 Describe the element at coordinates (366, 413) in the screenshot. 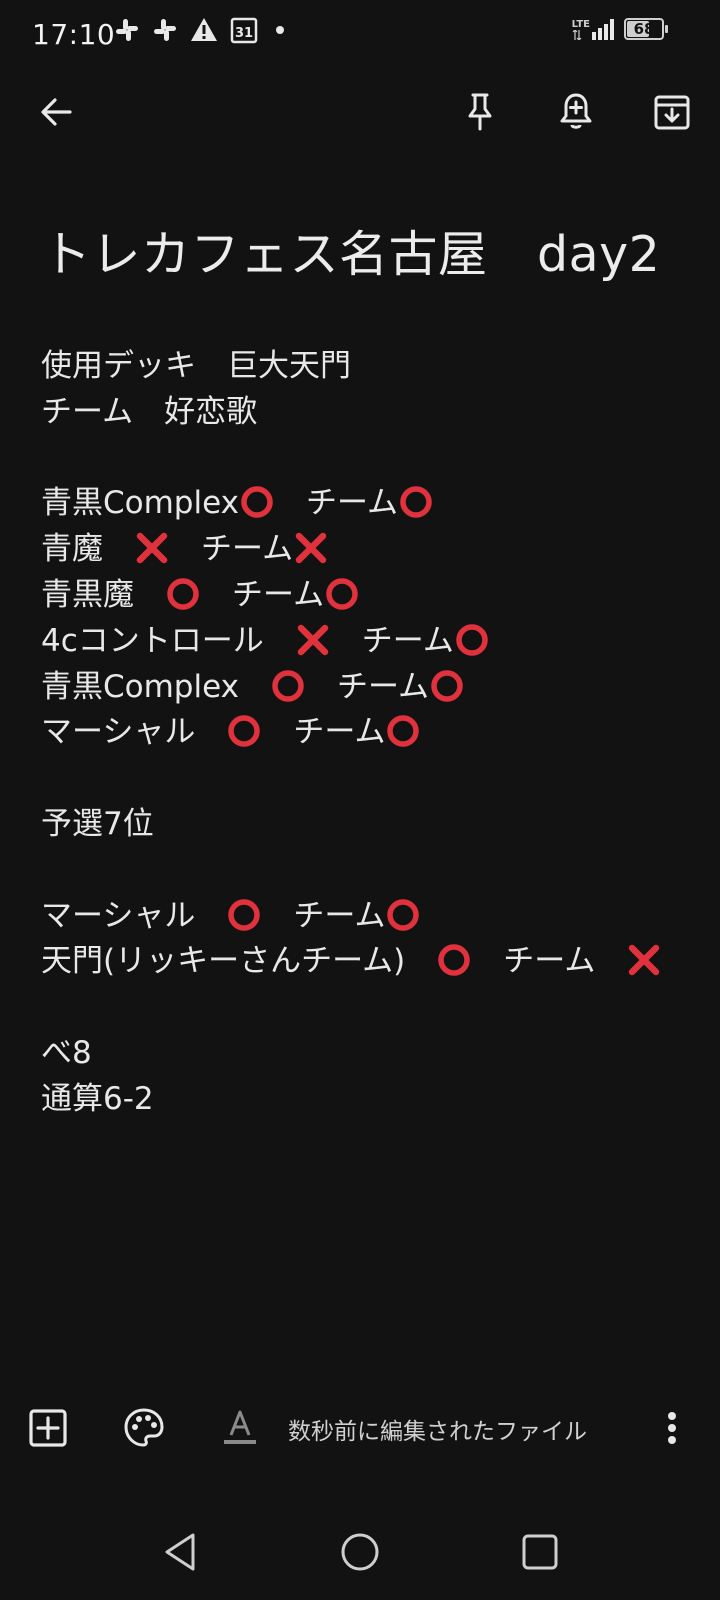

I see `note-line: チーム 好恋歌` at that location.